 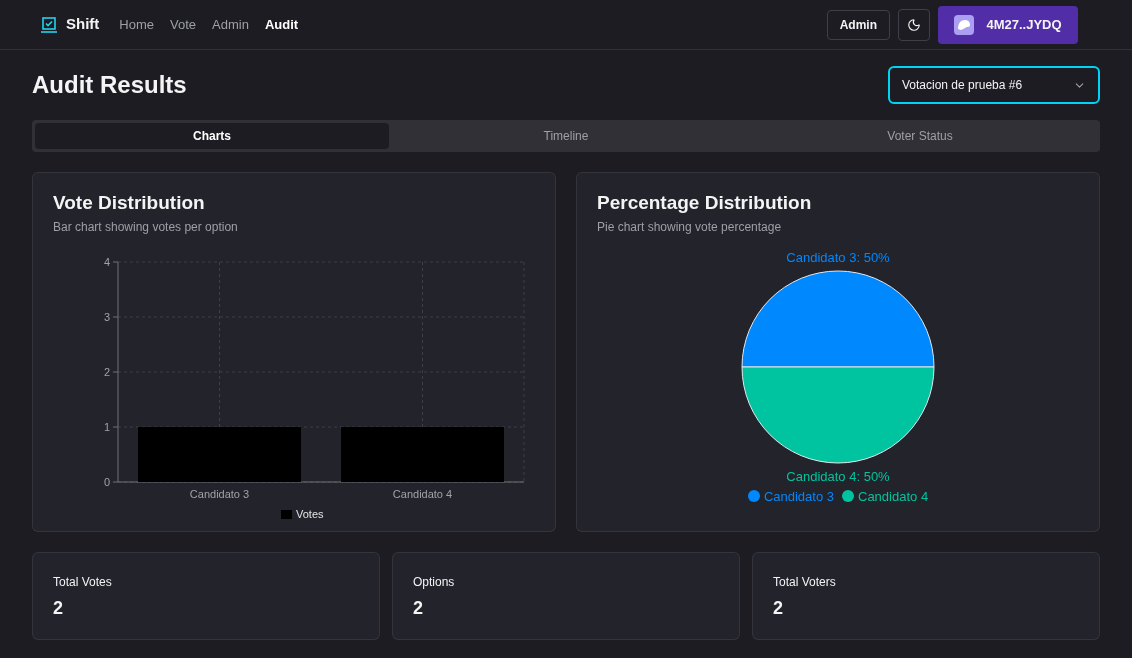 What do you see at coordinates (920, 136) in the screenshot?
I see `tab: Voter Status` at bounding box center [920, 136].